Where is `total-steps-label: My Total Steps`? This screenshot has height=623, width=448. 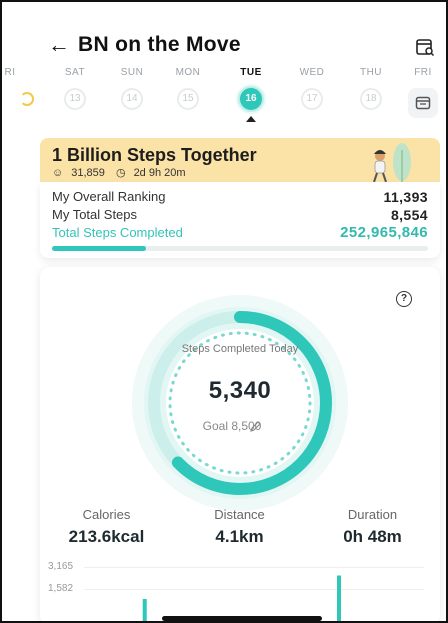 total-steps-label: My Total Steps is located at coordinates (95, 214).